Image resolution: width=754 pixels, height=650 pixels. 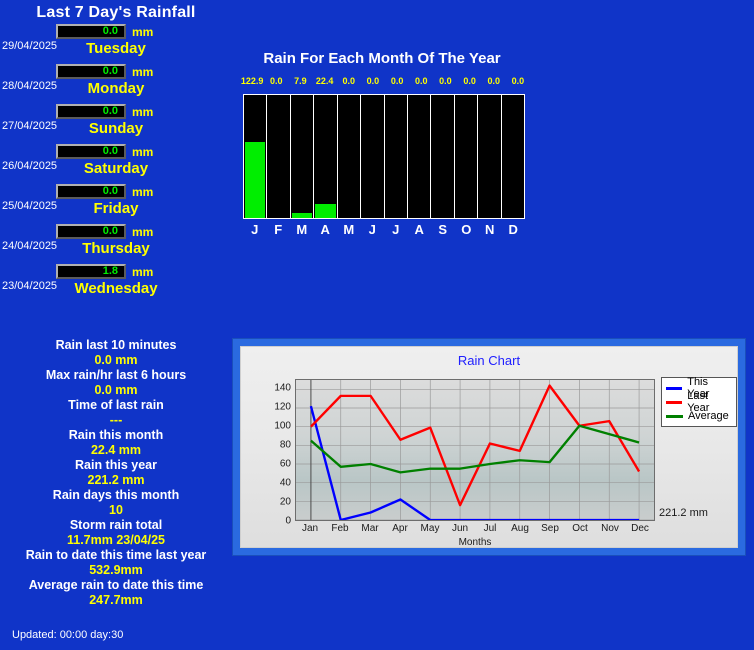 I want to click on day-name: Monday, so click(x=116, y=88).